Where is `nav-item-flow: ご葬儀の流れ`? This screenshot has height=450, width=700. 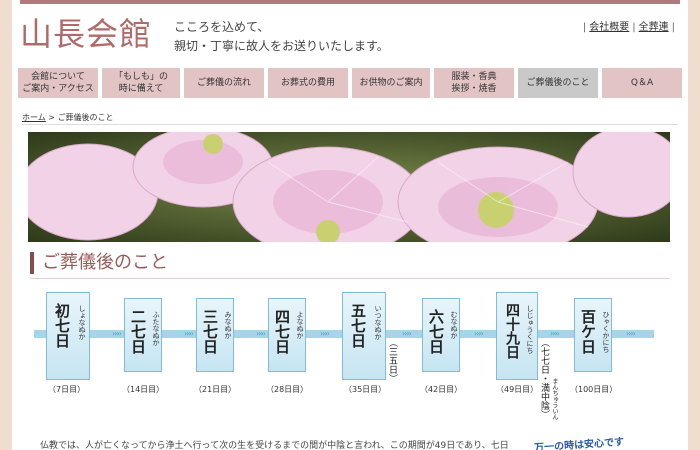
nav-item-flow: ご葬儀の流れ is located at coordinates (224, 83).